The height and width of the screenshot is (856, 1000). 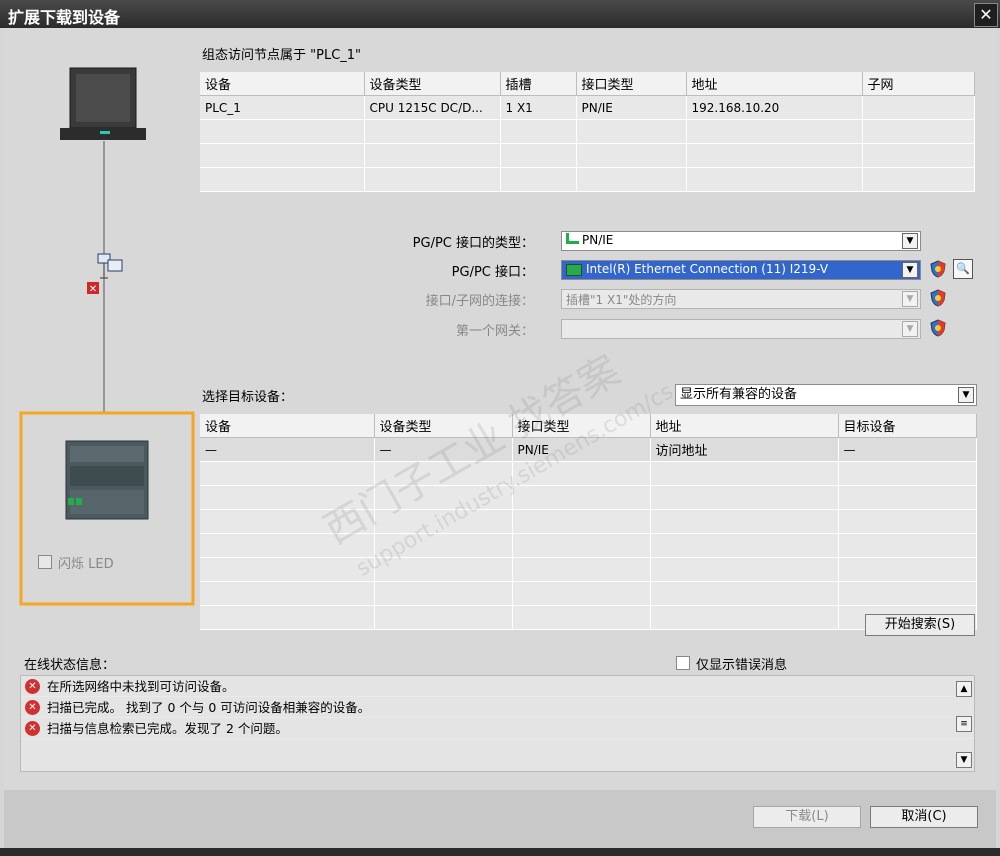 What do you see at coordinates (807, 817) in the screenshot?
I see `download-button: 下载(L)` at bounding box center [807, 817].